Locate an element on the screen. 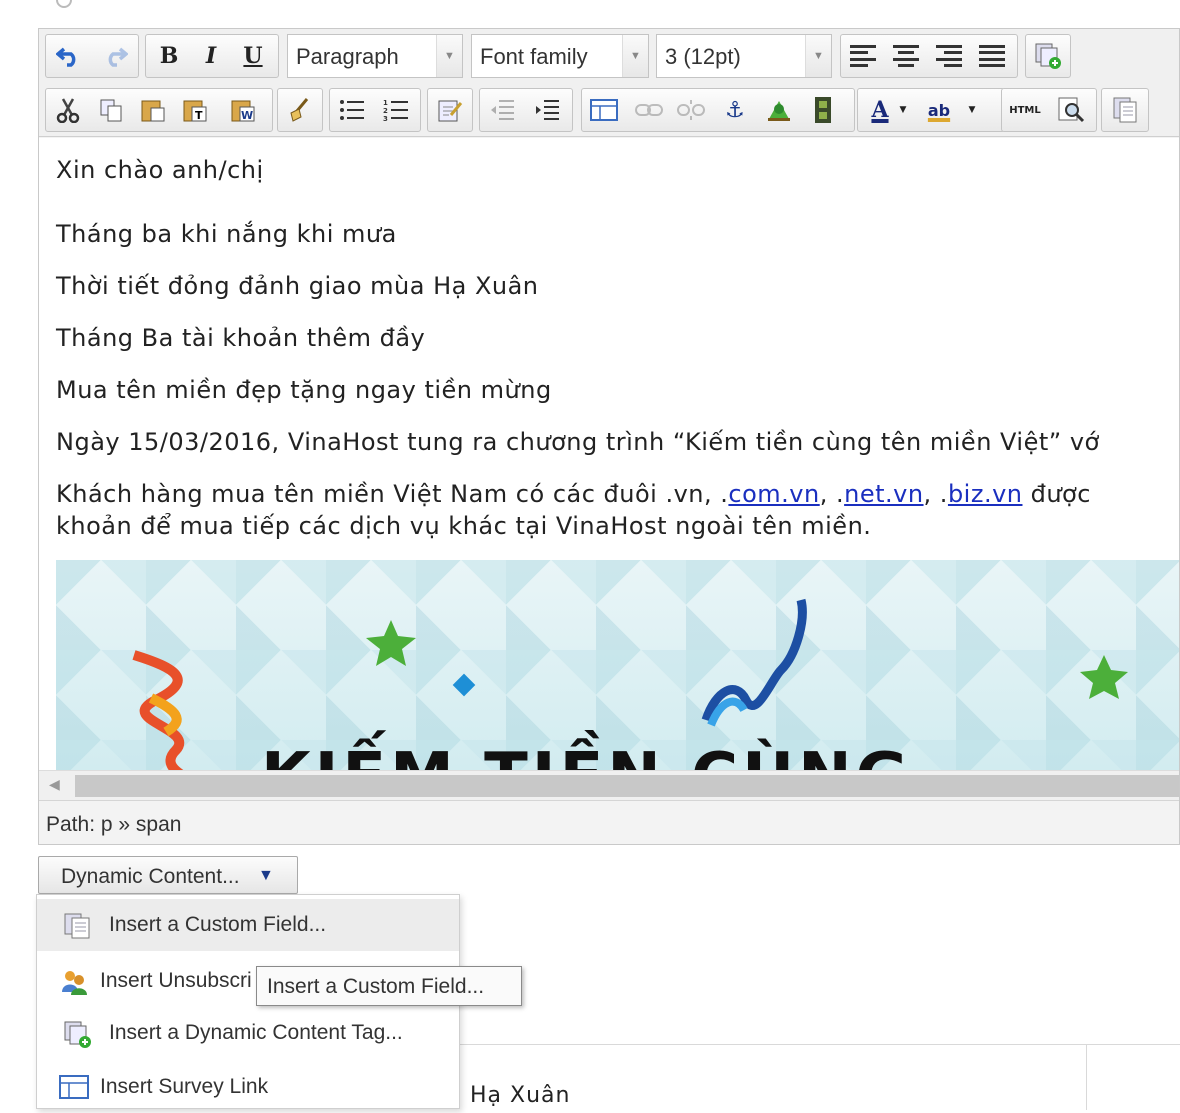  poem-line-3: Tháng Ba tài khoản thêm đầy is located at coordinates (241, 338).